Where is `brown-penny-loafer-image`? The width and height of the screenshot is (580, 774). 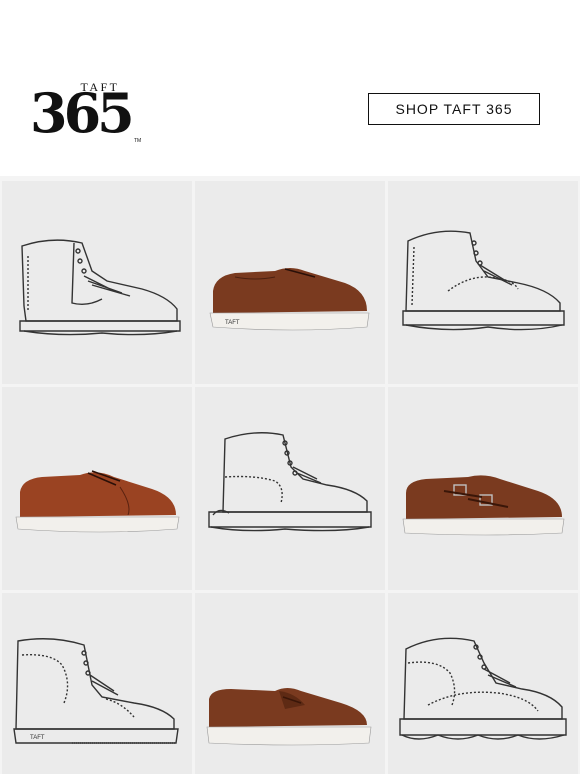
brown-penny-loafer-image is located at coordinates (289, 717).